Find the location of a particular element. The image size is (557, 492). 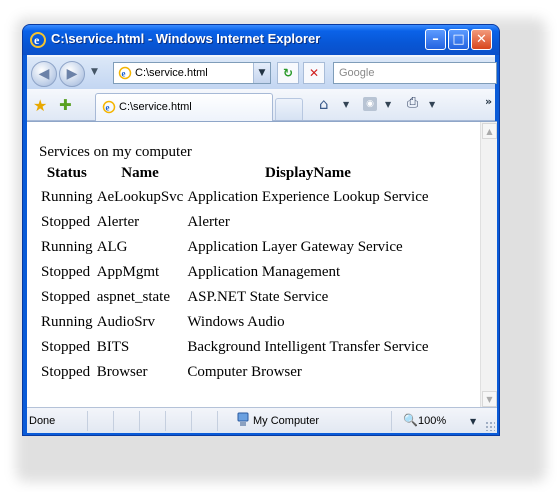

displayname-cell: Computer Browser is located at coordinates (244, 372).